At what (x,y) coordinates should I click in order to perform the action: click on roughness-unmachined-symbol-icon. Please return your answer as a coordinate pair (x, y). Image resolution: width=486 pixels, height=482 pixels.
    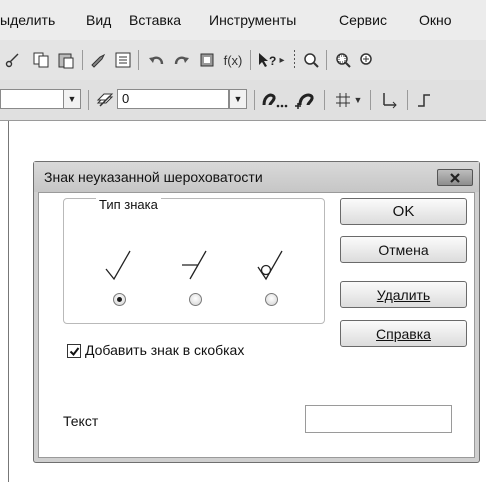
    Looking at the image, I should click on (270, 265).